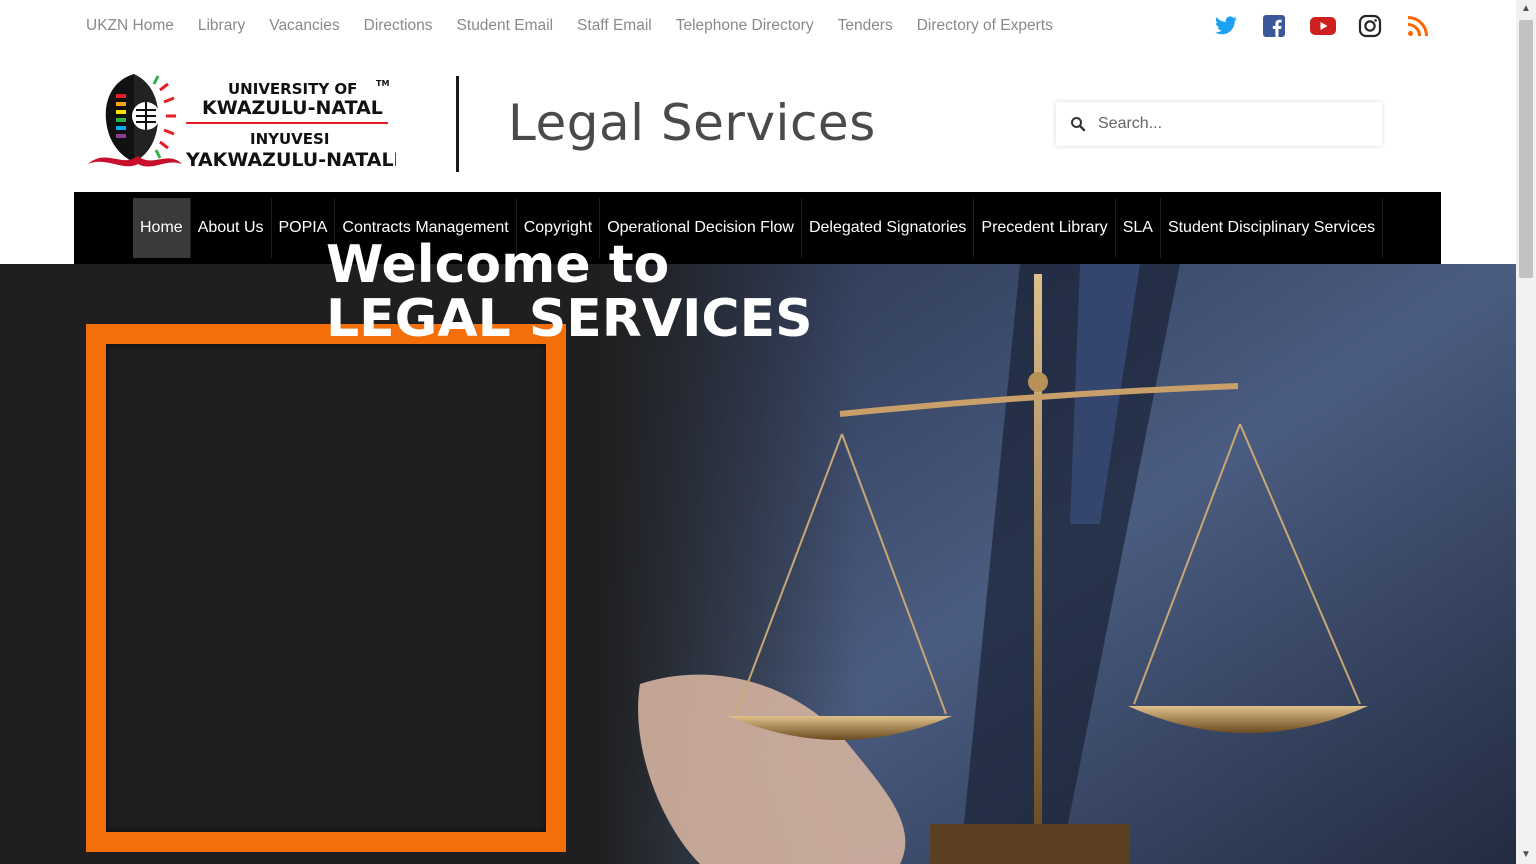 The height and width of the screenshot is (864, 1536). What do you see at coordinates (1418, 26) in the screenshot?
I see `rss-icon` at bounding box center [1418, 26].